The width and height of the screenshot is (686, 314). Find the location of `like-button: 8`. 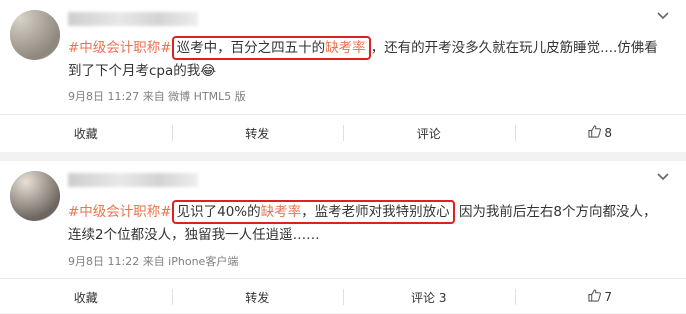

like-button: 8 is located at coordinates (600, 133).